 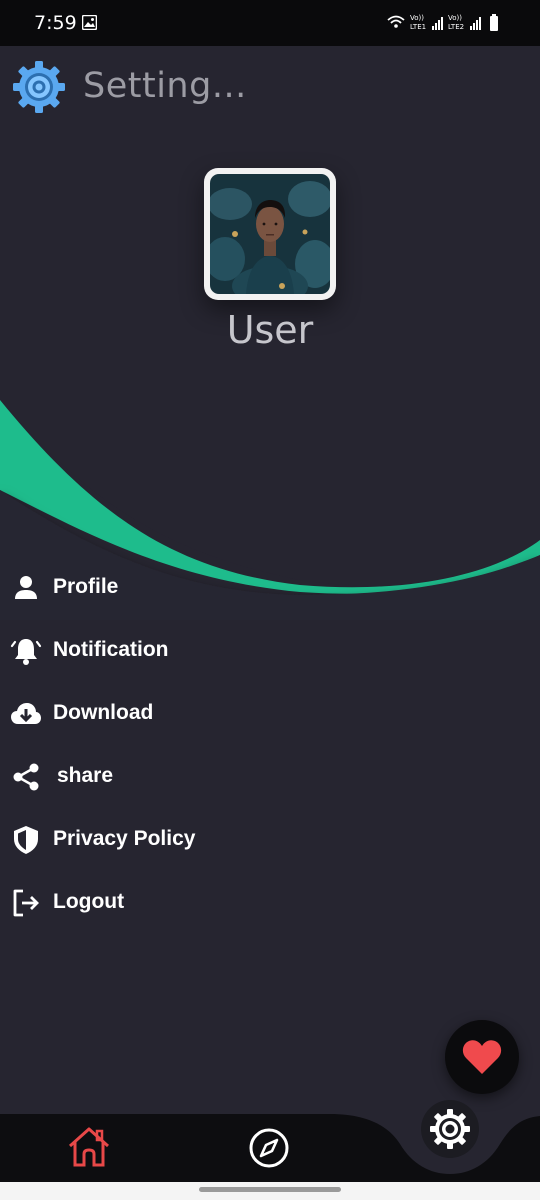 What do you see at coordinates (111, 649) in the screenshot?
I see `menu-label: Notification` at bounding box center [111, 649].